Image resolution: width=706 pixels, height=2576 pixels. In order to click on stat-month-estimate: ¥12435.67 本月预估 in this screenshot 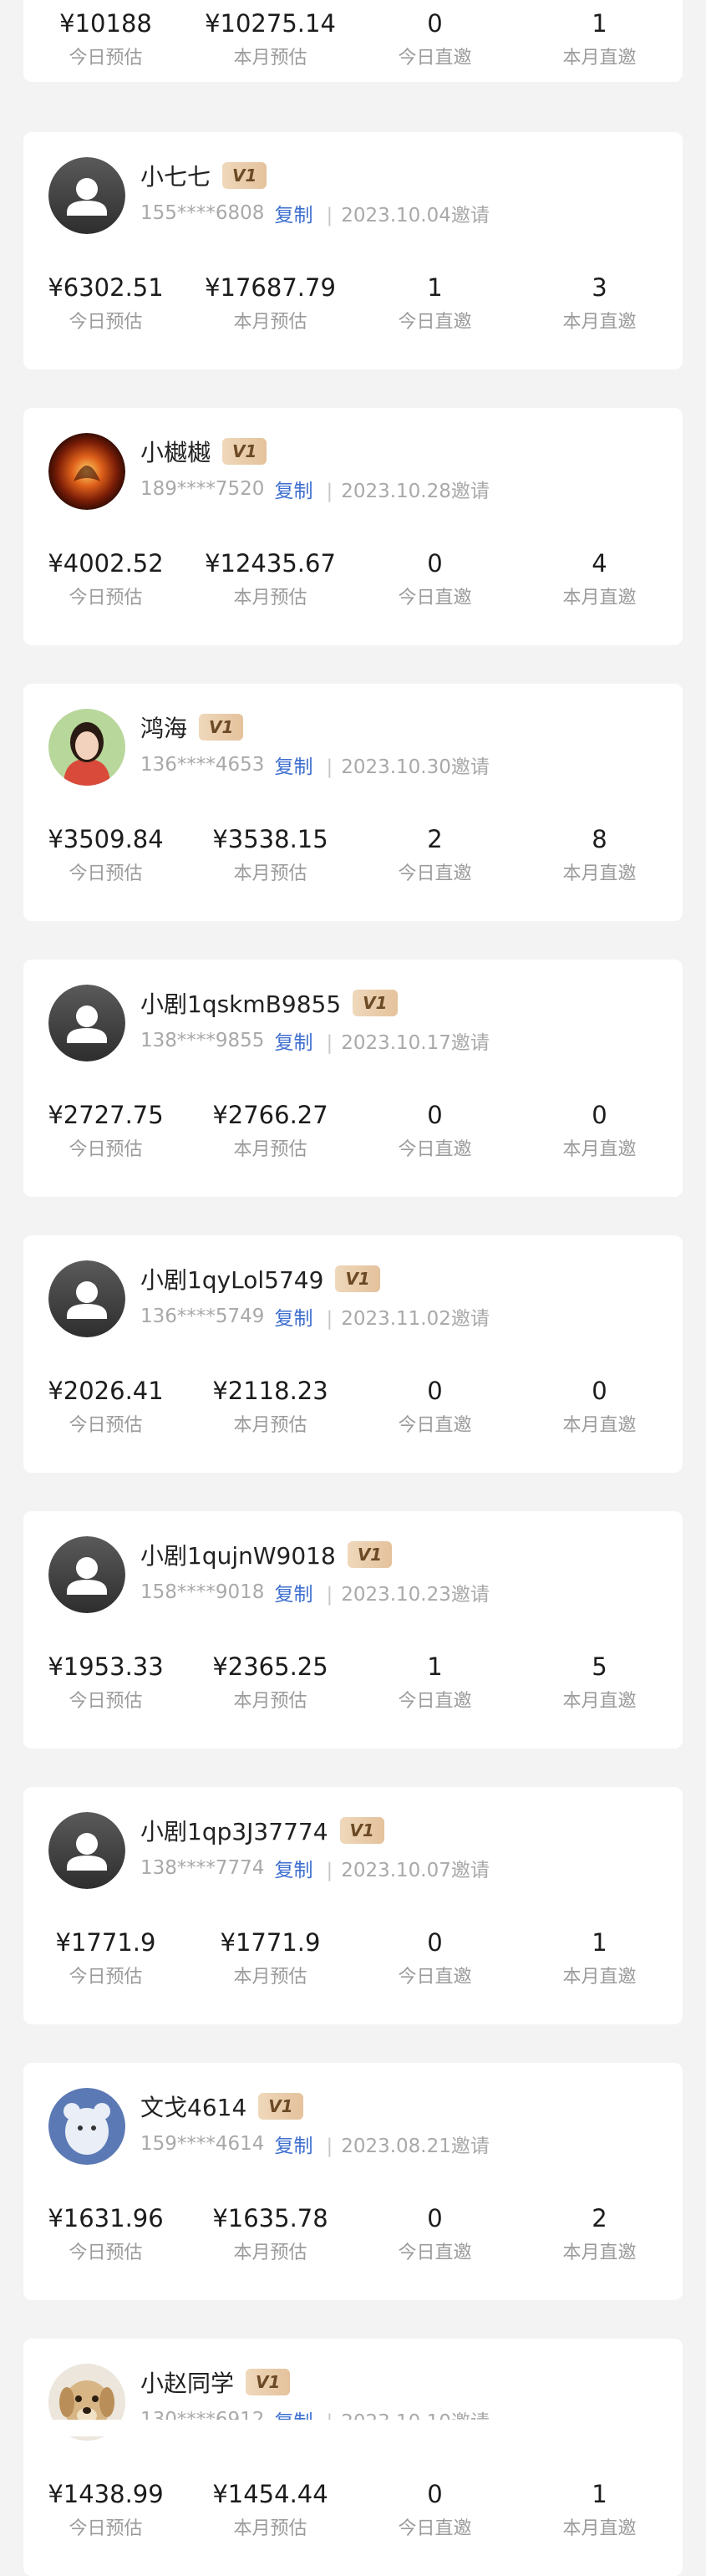, I will do `click(270, 579)`.